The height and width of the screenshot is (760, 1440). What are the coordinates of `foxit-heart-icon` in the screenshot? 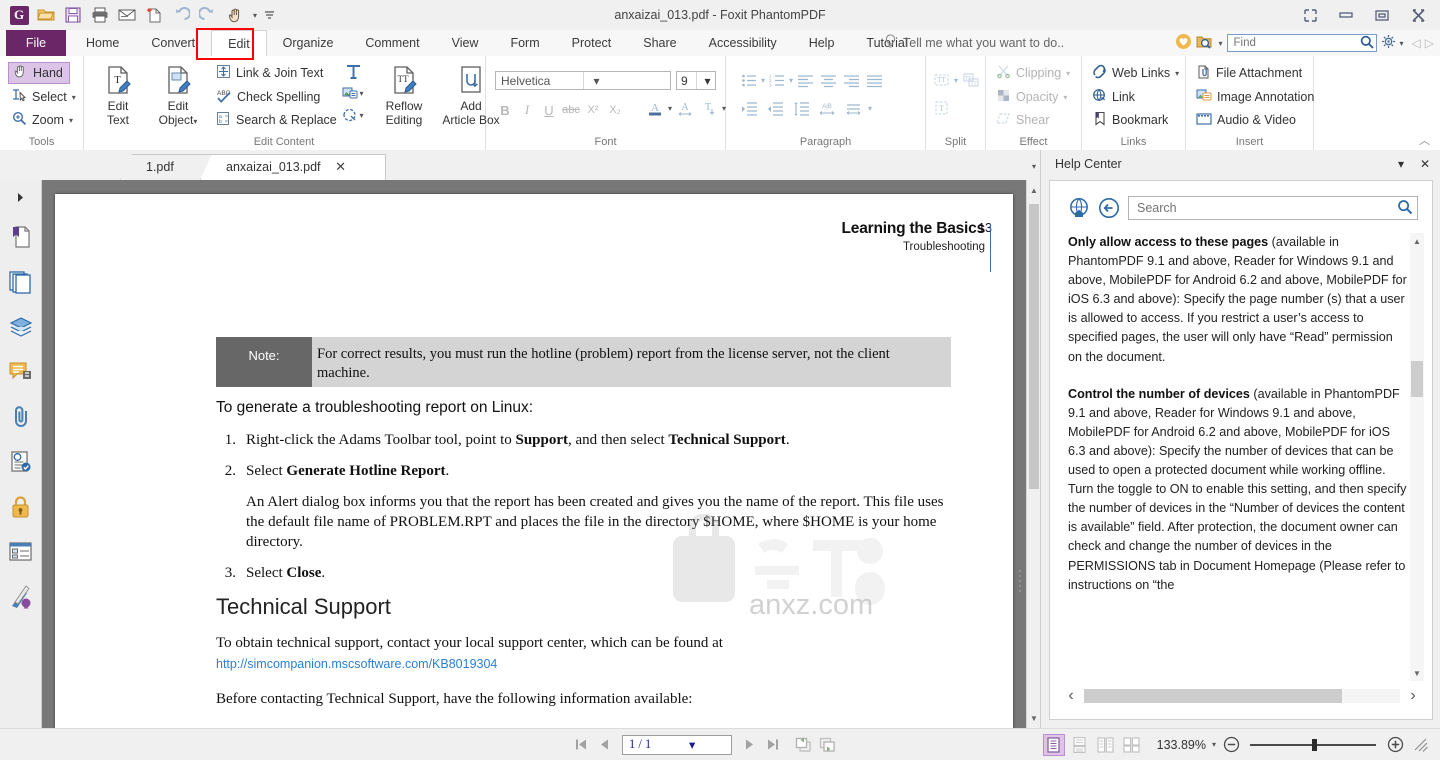 It's located at (1183, 43).